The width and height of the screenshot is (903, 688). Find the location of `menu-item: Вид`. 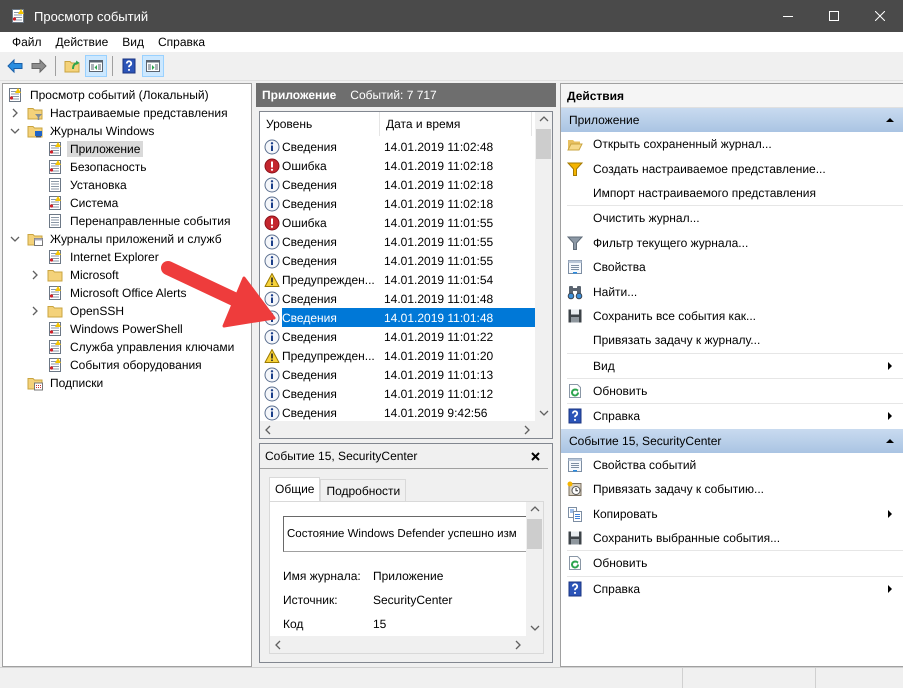

menu-item: Вид is located at coordinates (133, 42).